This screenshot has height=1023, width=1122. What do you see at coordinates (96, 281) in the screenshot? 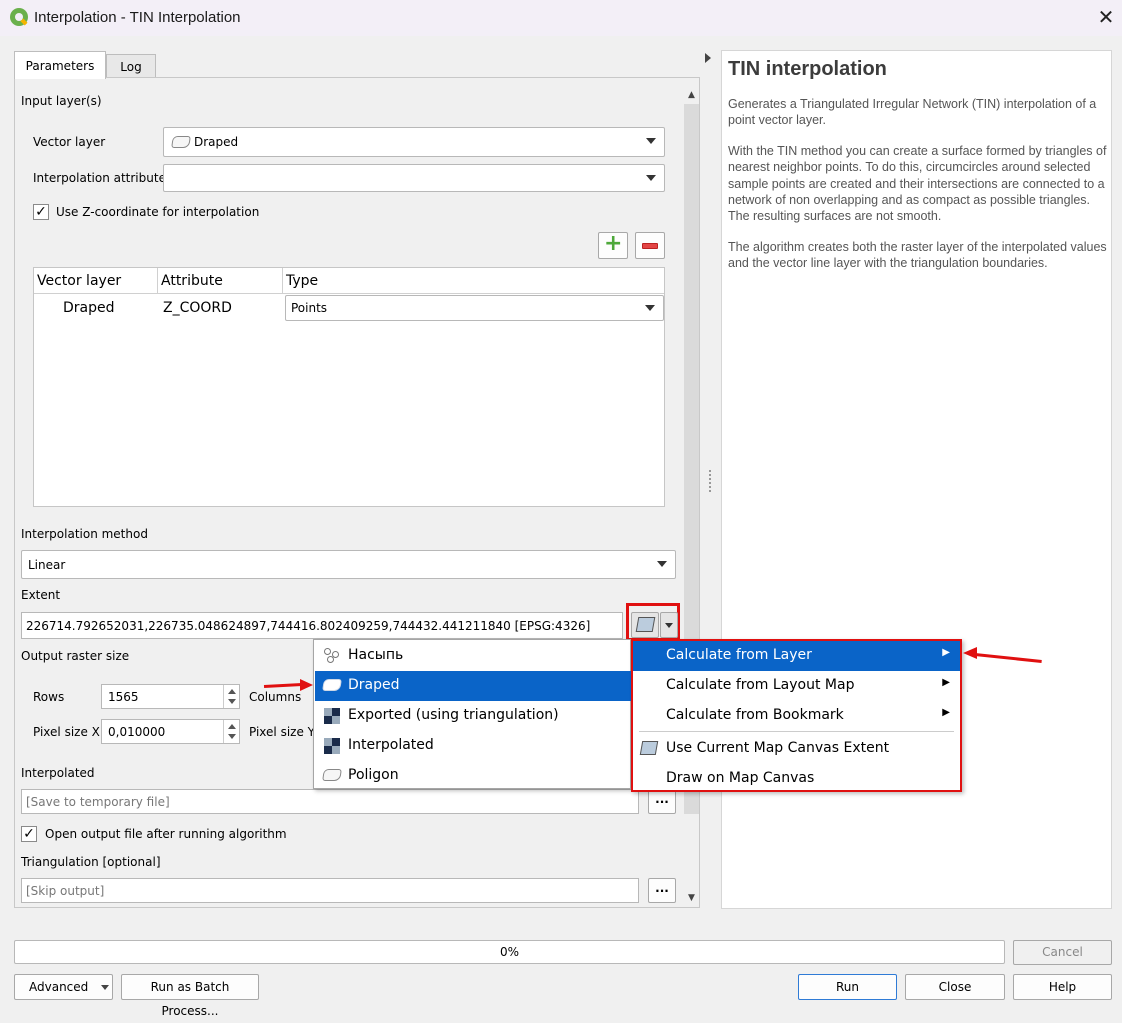
I see `column-header: Vector layer` at bounding box center [96, 281].